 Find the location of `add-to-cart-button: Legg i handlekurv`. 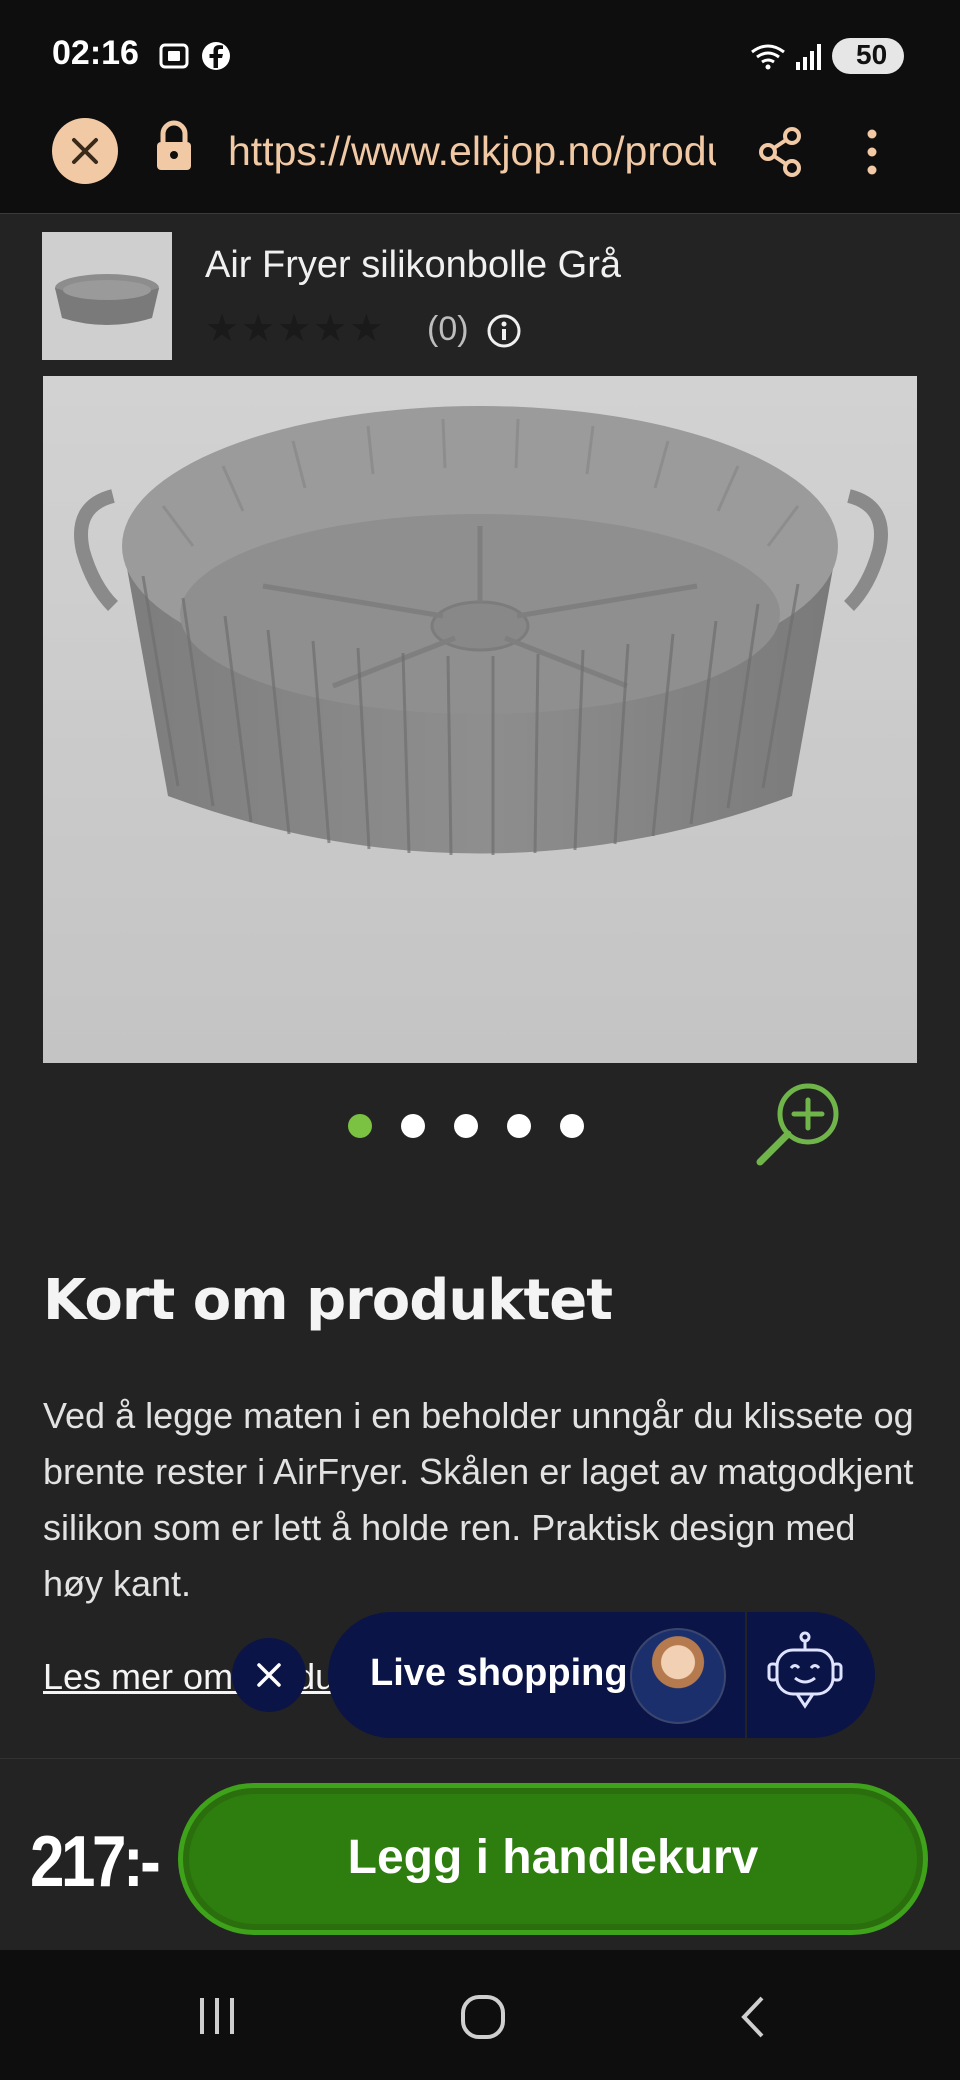

add-to-cart-button: Legg i handlekurv is located at coordinates (553, 1859).